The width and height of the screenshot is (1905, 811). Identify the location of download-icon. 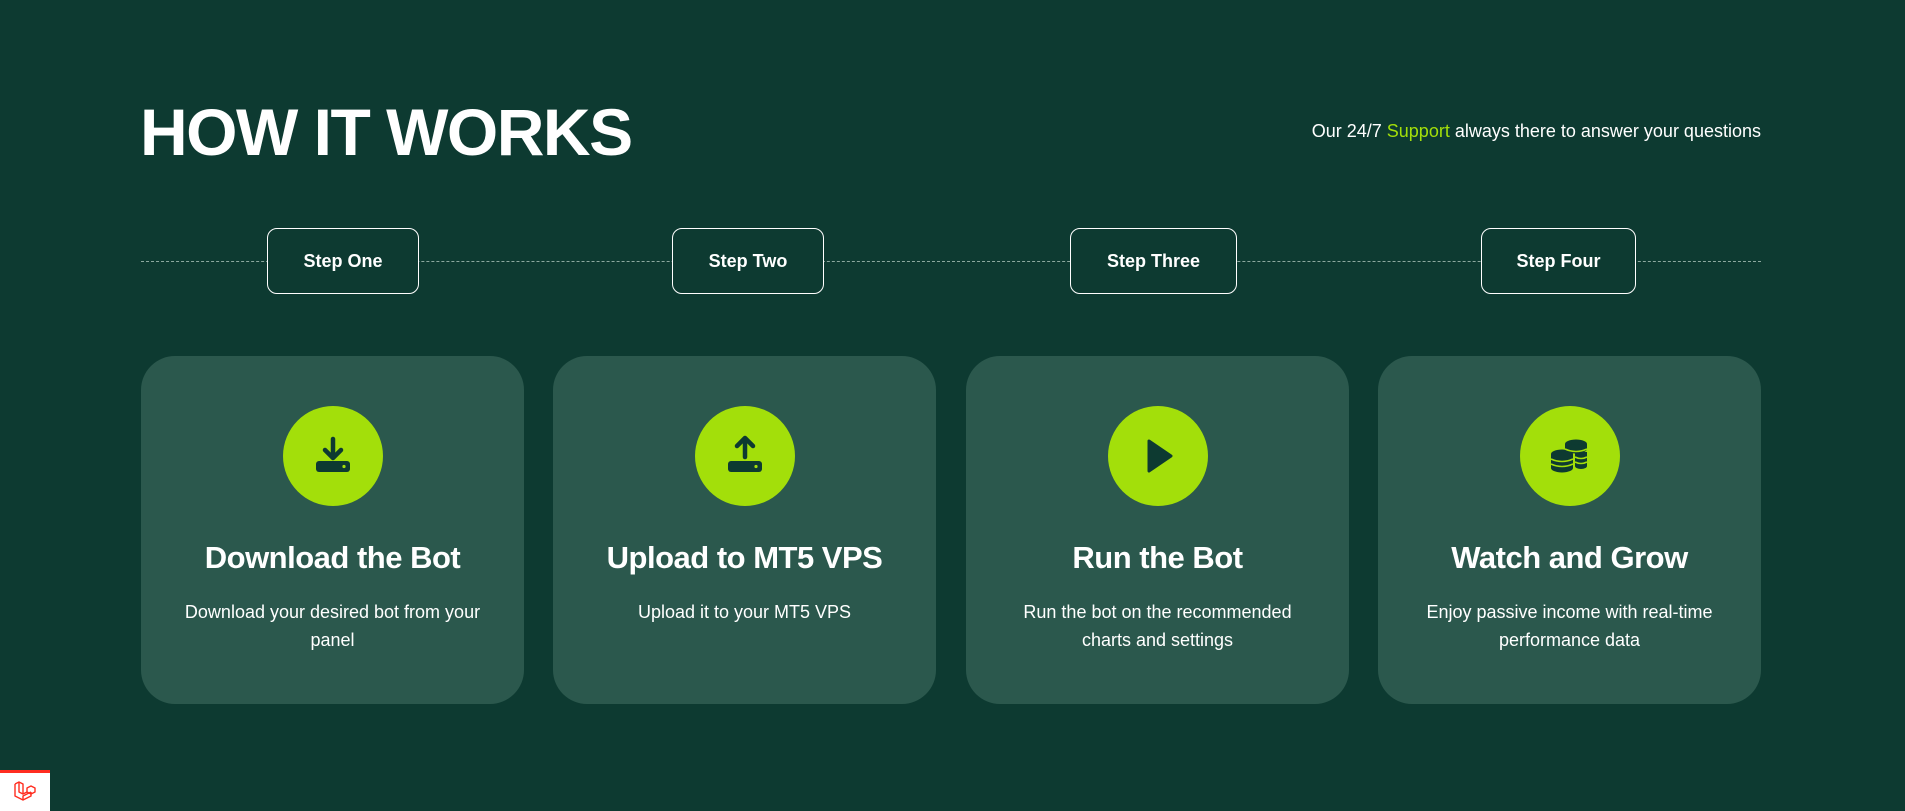
(332, 456).